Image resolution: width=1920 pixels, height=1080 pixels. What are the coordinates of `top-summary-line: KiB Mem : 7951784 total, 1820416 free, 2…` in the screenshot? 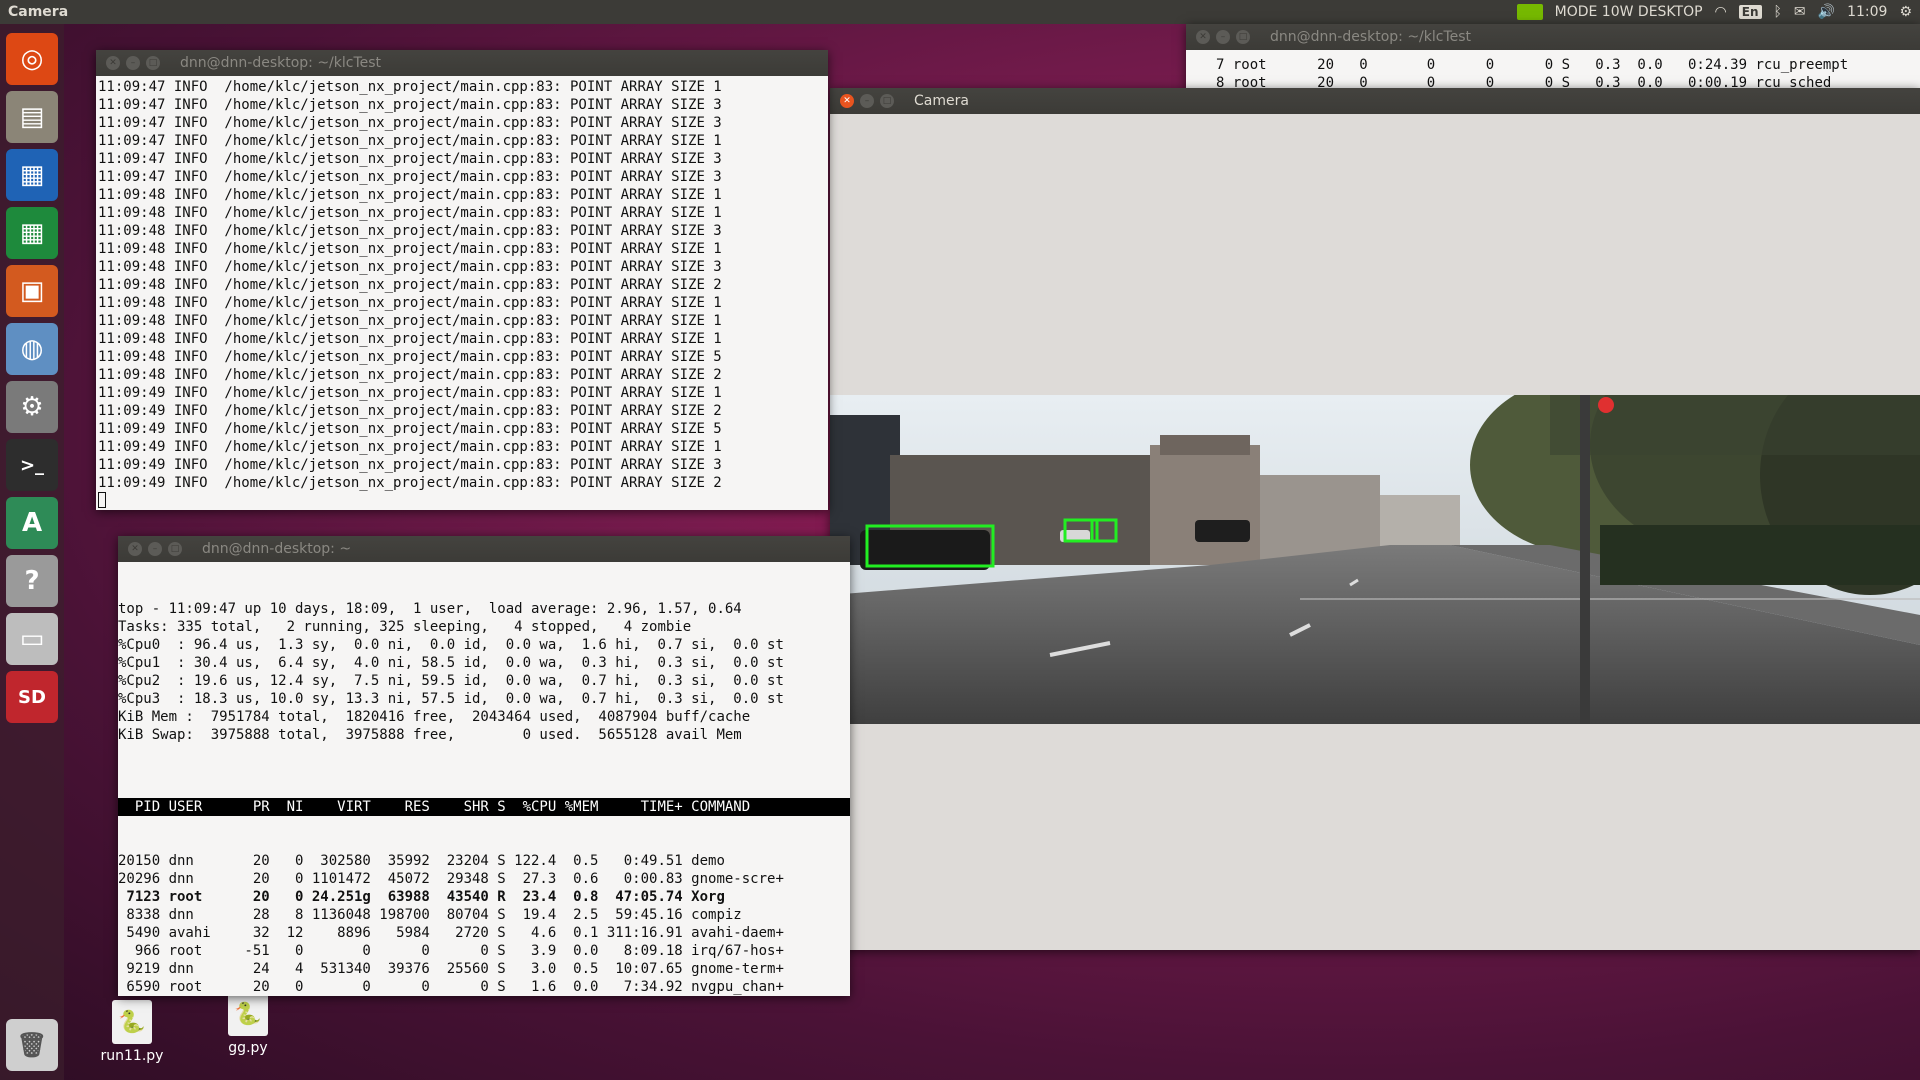 It's located at (434, 717).